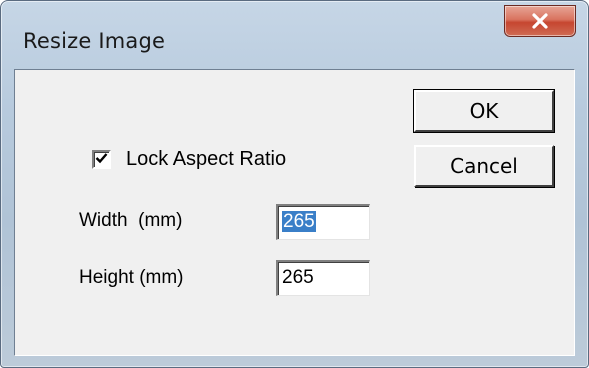 The image size is (589, 368). I want to click on cancel-button: Cancel, so click(484, 166).